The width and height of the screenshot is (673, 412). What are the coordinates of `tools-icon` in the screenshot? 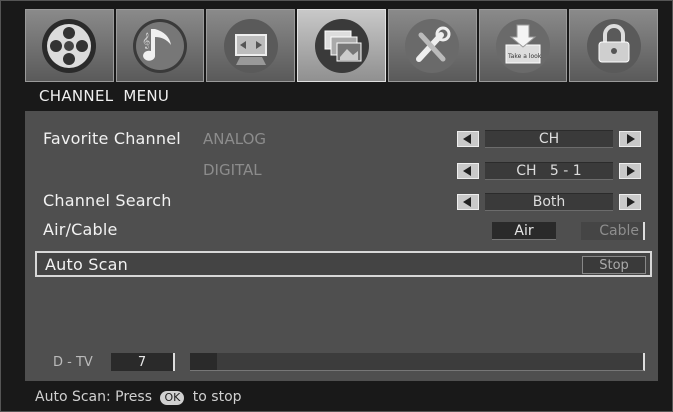 It's located at (432, 45).